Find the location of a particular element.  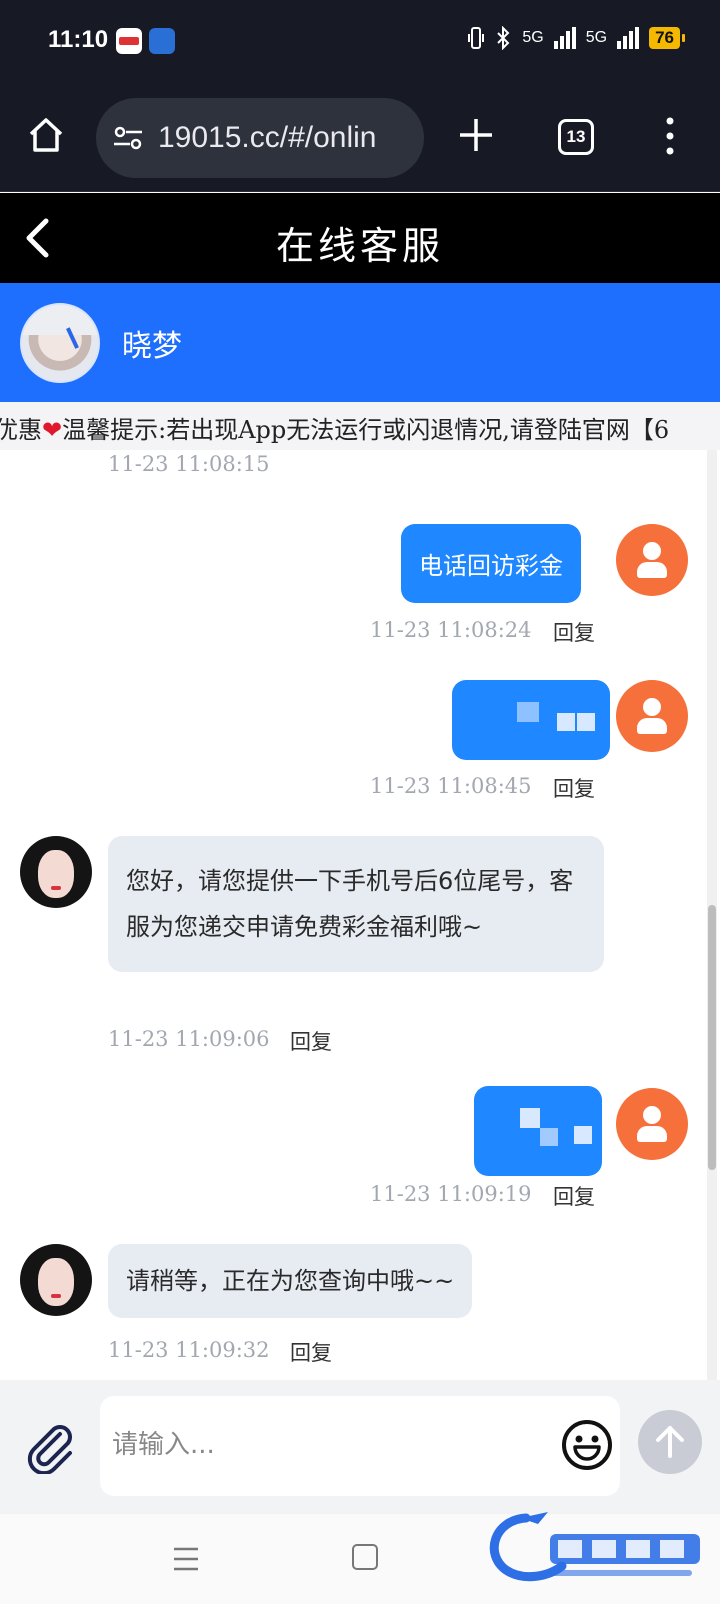

arrow-up-icon is located at coordinates (670, 1442).